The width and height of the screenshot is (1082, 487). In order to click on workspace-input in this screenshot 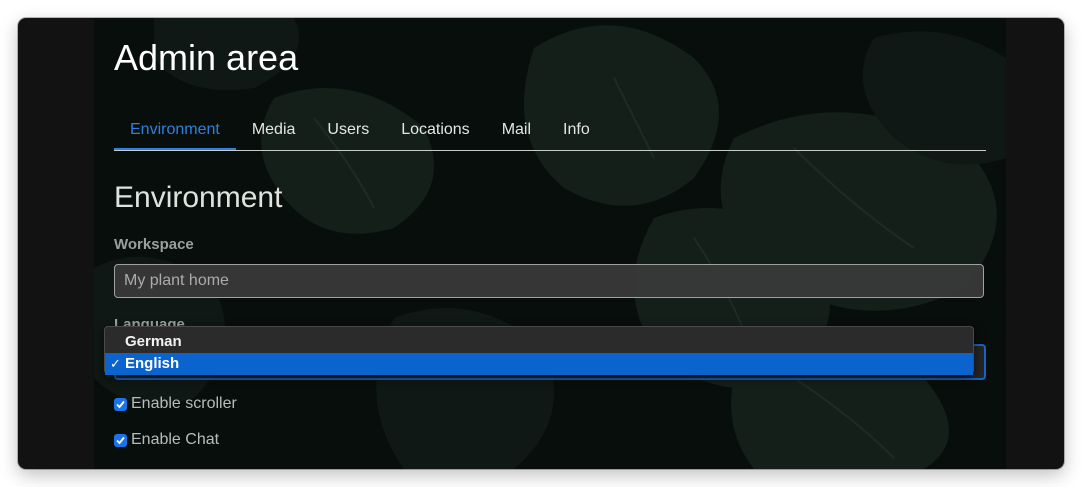, I will do `click(549, 281)`.